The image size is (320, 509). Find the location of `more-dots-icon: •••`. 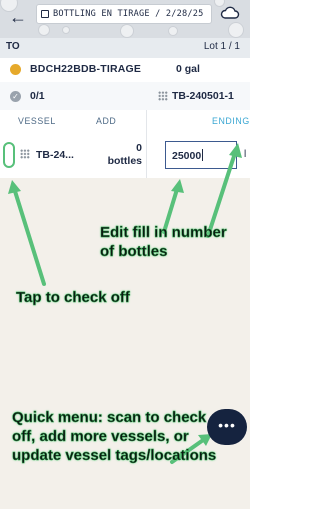

more-dots-icon: ••• is located at coordinates (227, 425).